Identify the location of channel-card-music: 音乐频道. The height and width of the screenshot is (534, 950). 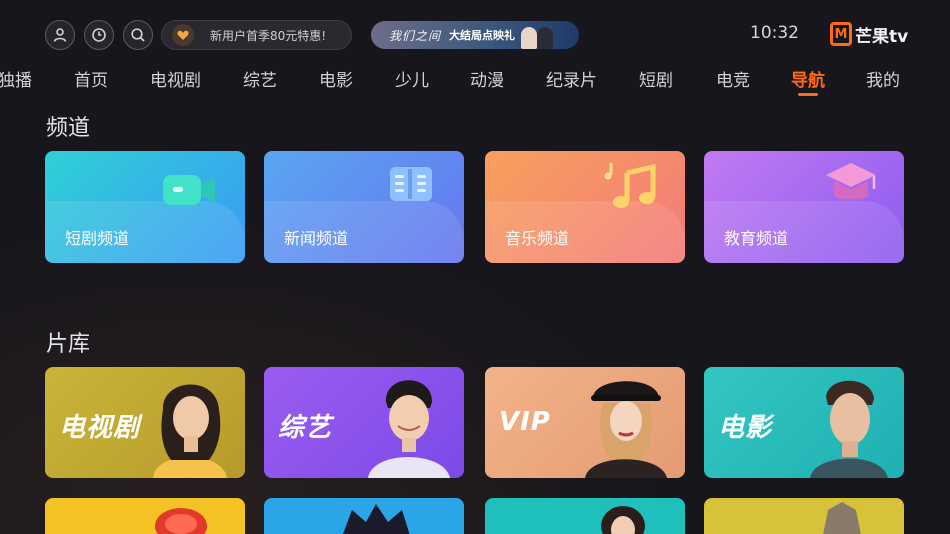
(585, 207).